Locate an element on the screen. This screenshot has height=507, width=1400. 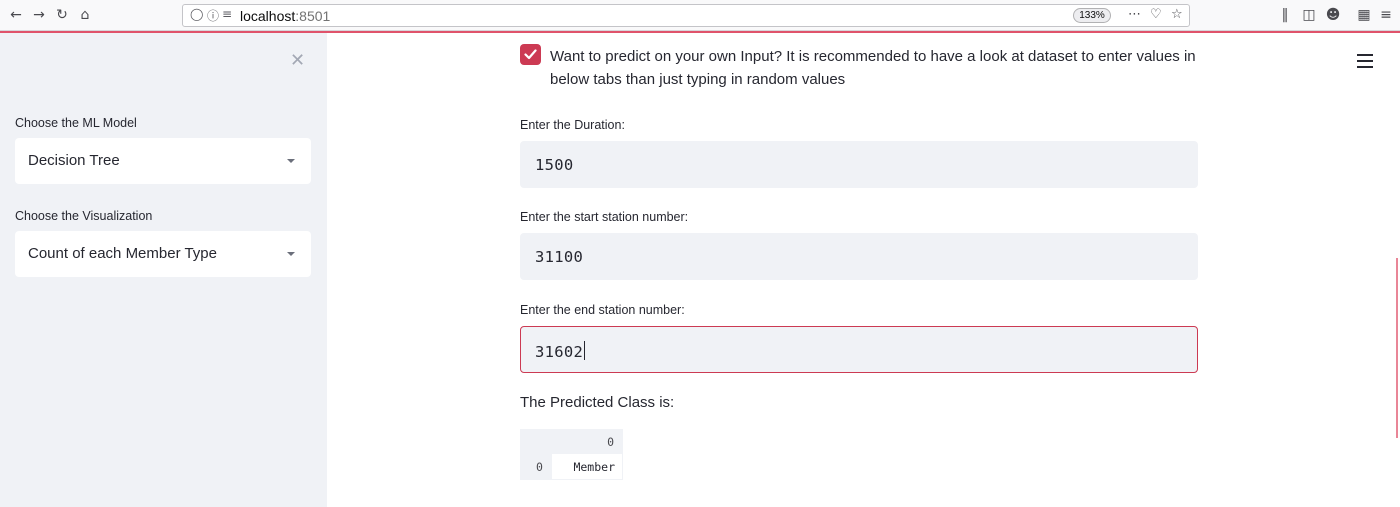
hamburger-menu-icon is located at coordinates (1365, 61).